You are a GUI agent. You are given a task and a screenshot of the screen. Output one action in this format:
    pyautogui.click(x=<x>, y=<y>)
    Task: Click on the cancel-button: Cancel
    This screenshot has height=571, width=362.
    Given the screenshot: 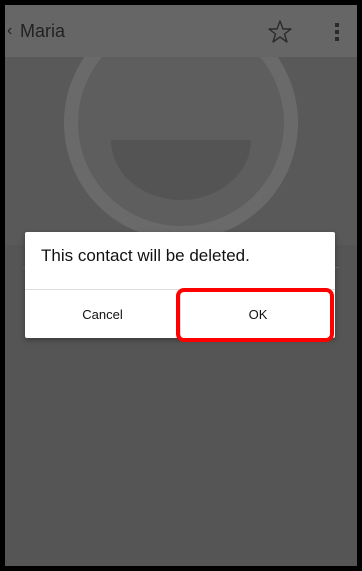 What is the action you would take?
    pyautogui.click(x=102, y=314)
    